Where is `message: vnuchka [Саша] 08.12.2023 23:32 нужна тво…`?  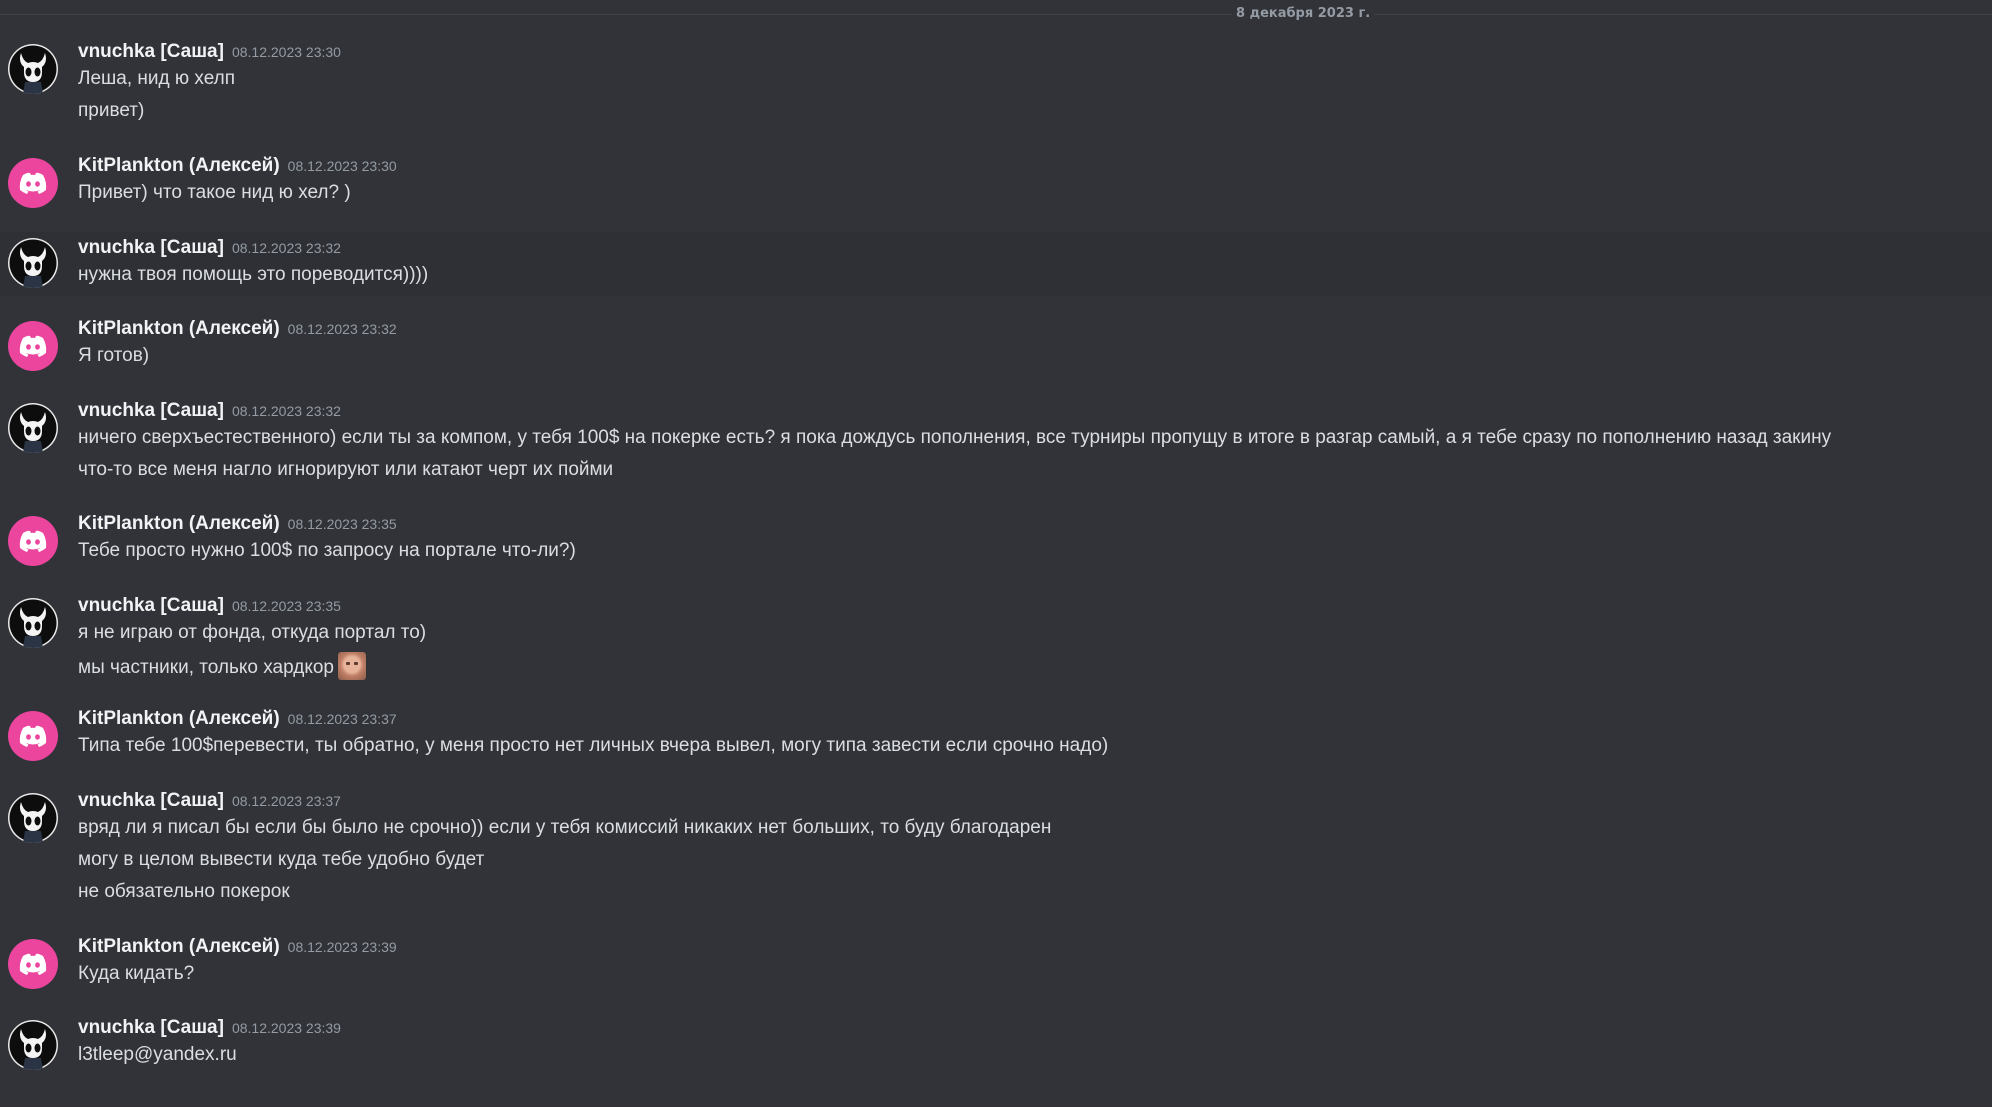 message: vnuchka [Саша] 08.12.2023 23:32 нужна тво… is located at coordinates (996, 264).